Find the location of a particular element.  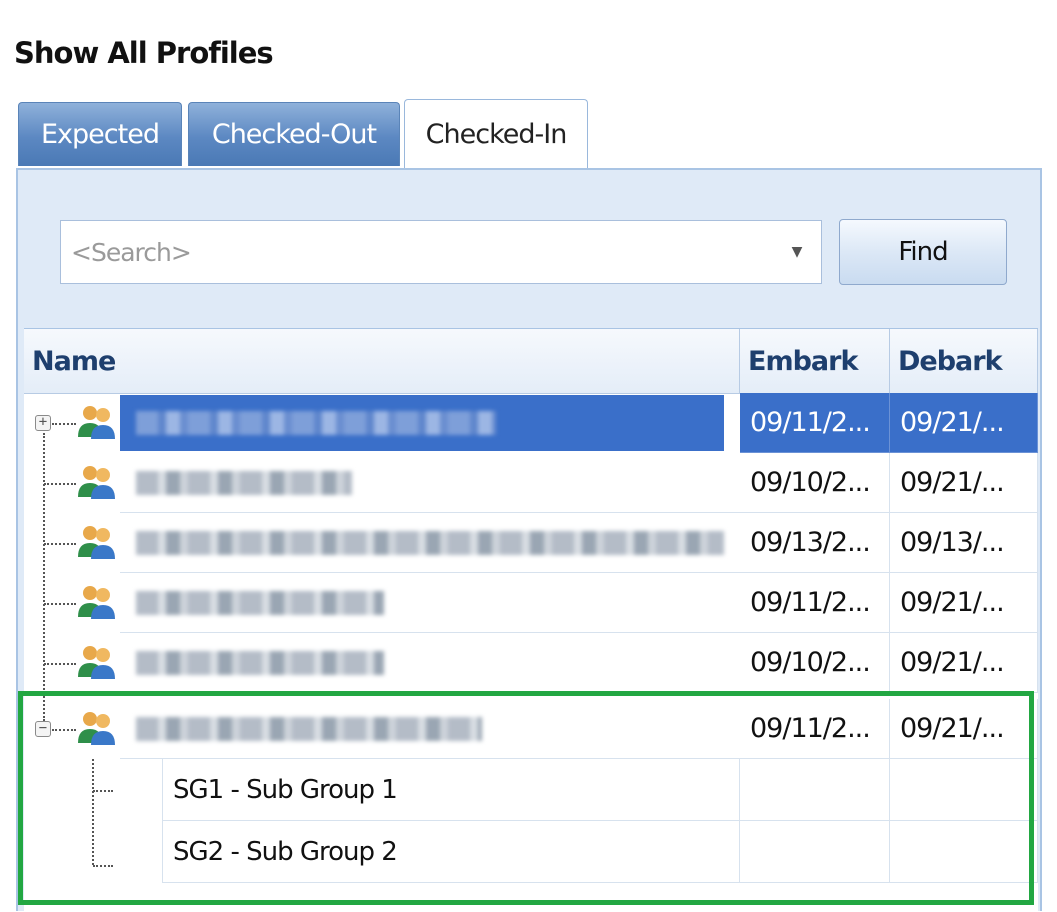

collapse-icon: − is located at coordinates (43, 729).